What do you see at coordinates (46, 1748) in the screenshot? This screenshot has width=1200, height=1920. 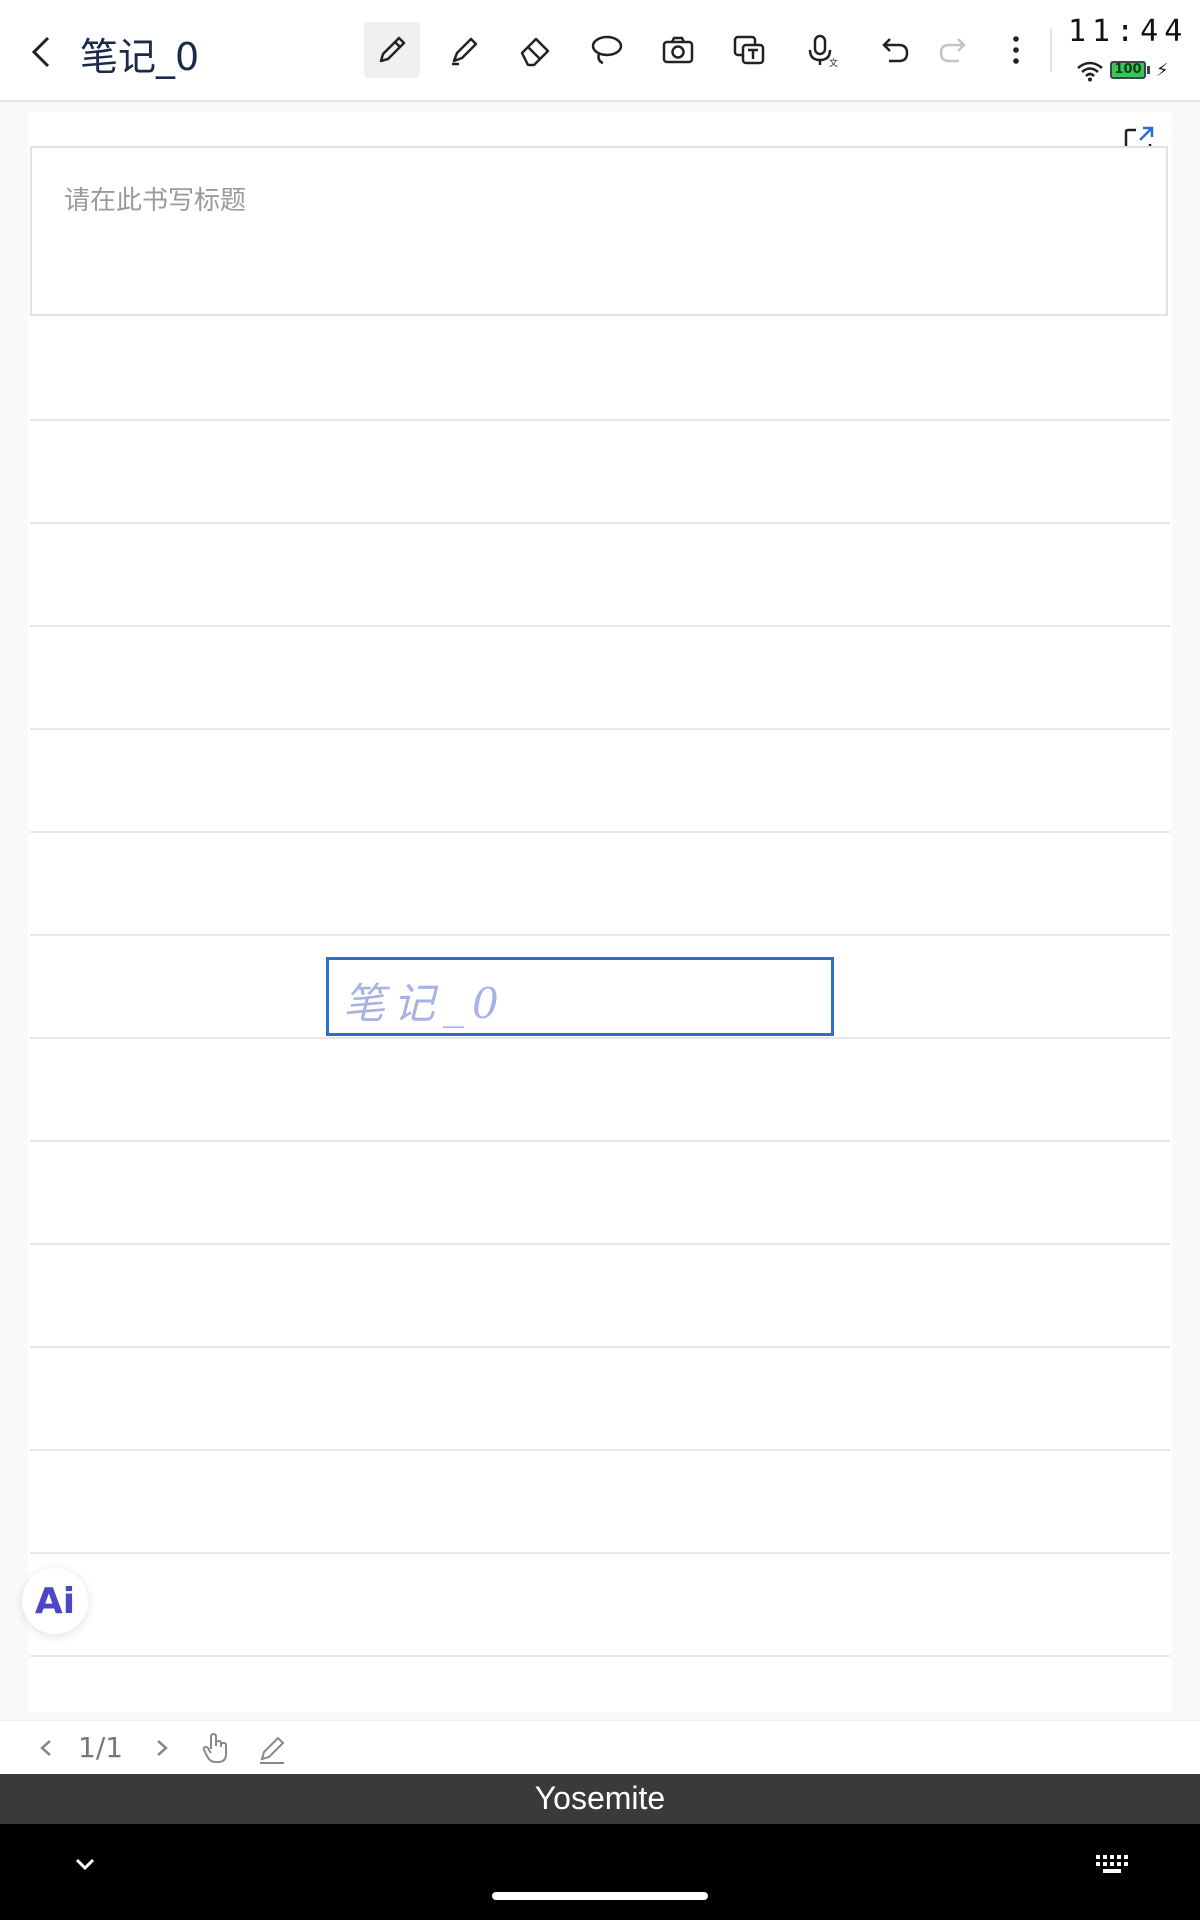 I see `previous-page-icon` at bounding box center [46, 1748].